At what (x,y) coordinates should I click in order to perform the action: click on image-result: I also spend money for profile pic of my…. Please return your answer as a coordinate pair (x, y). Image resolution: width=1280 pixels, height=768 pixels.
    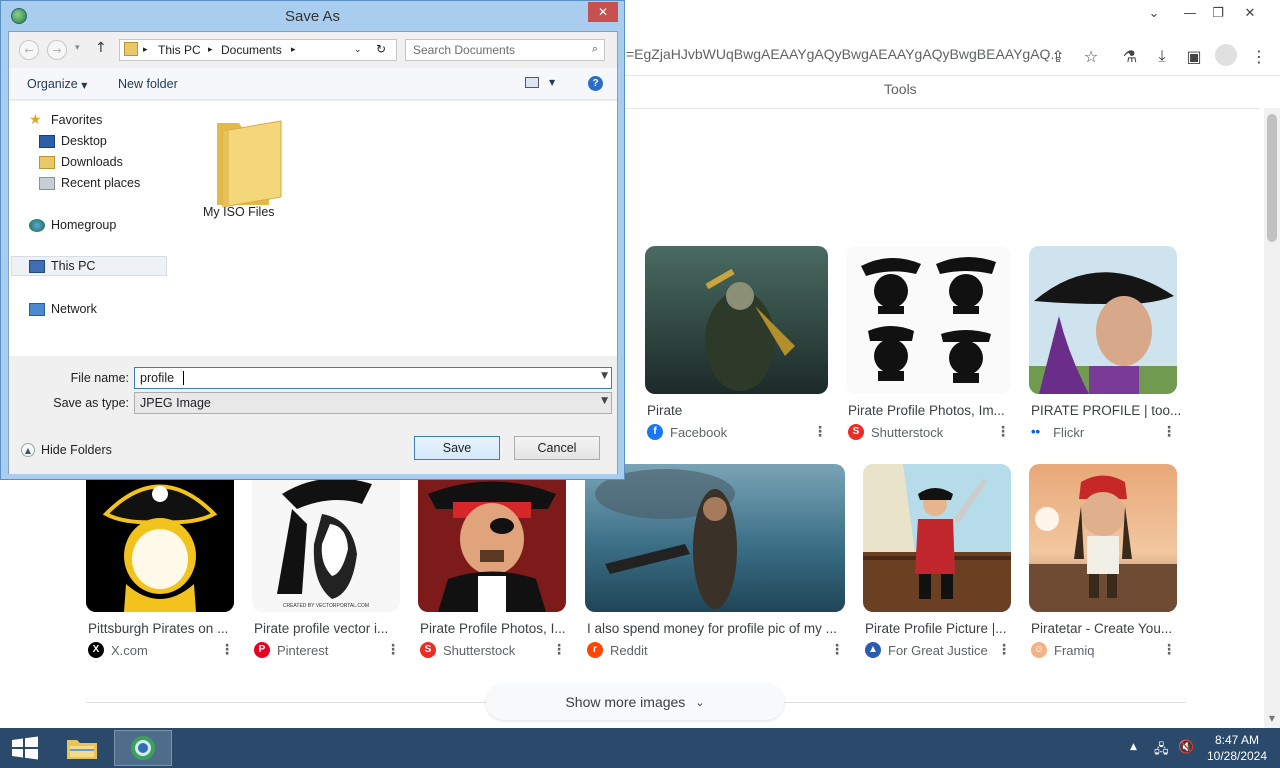
    Looking at the image, I should click on (716, 564).